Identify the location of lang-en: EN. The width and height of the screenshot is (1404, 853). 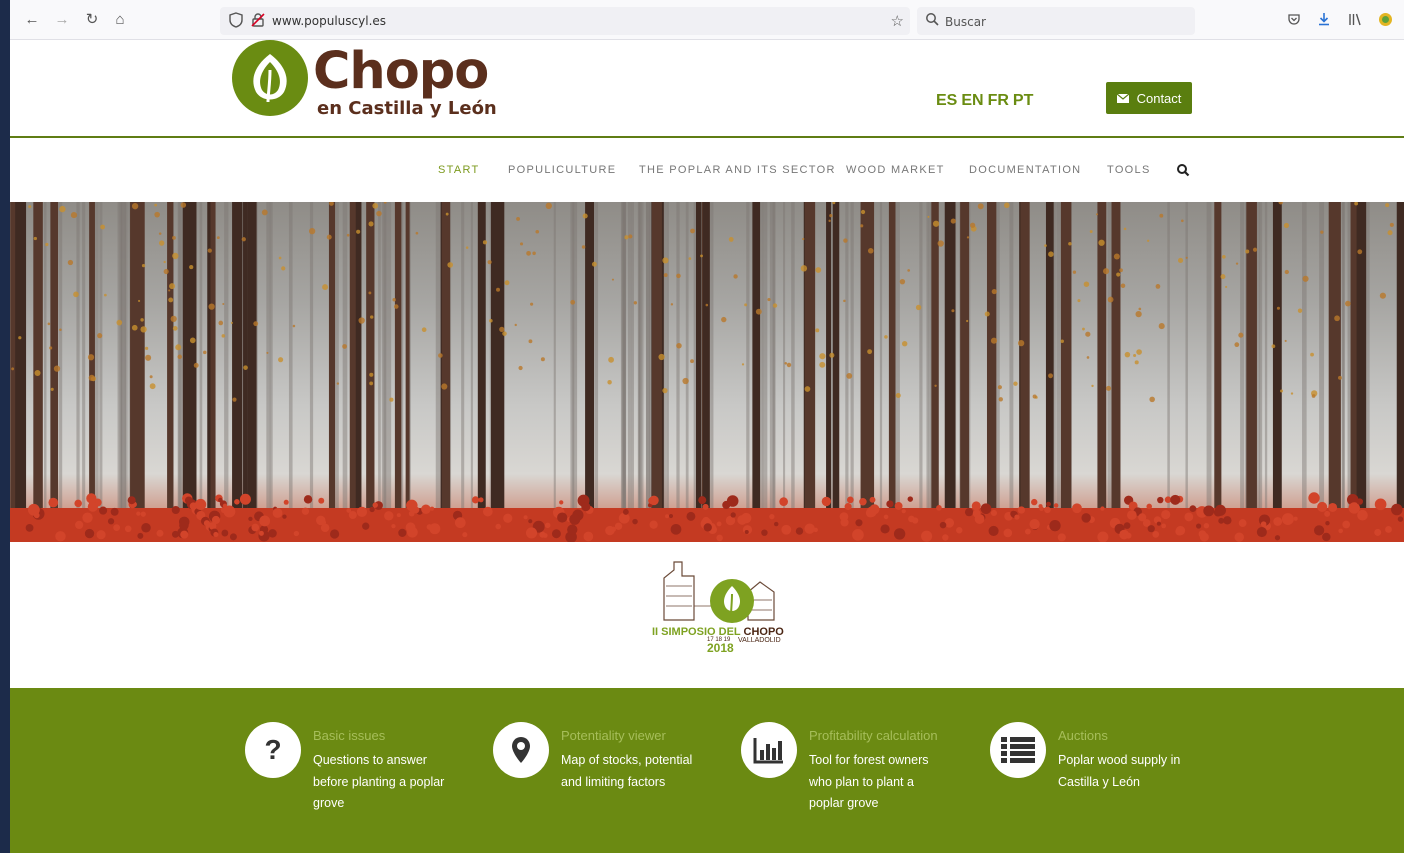
(972, 101).